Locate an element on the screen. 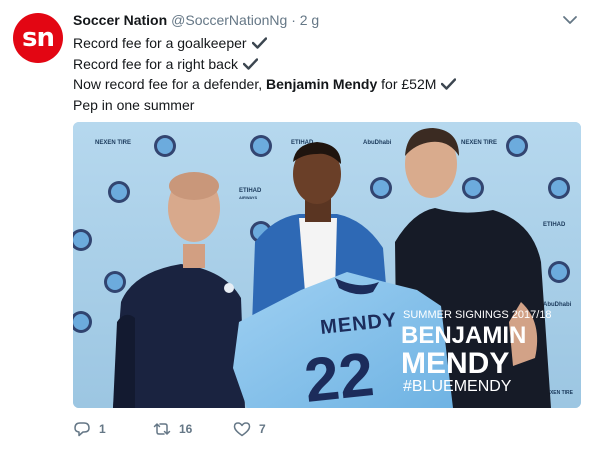 The width and height of the screenshot is (592, 449). overlay-subtitle: SUMMER SIGNINGS 2017/18 is located at coordinates (477, 315).